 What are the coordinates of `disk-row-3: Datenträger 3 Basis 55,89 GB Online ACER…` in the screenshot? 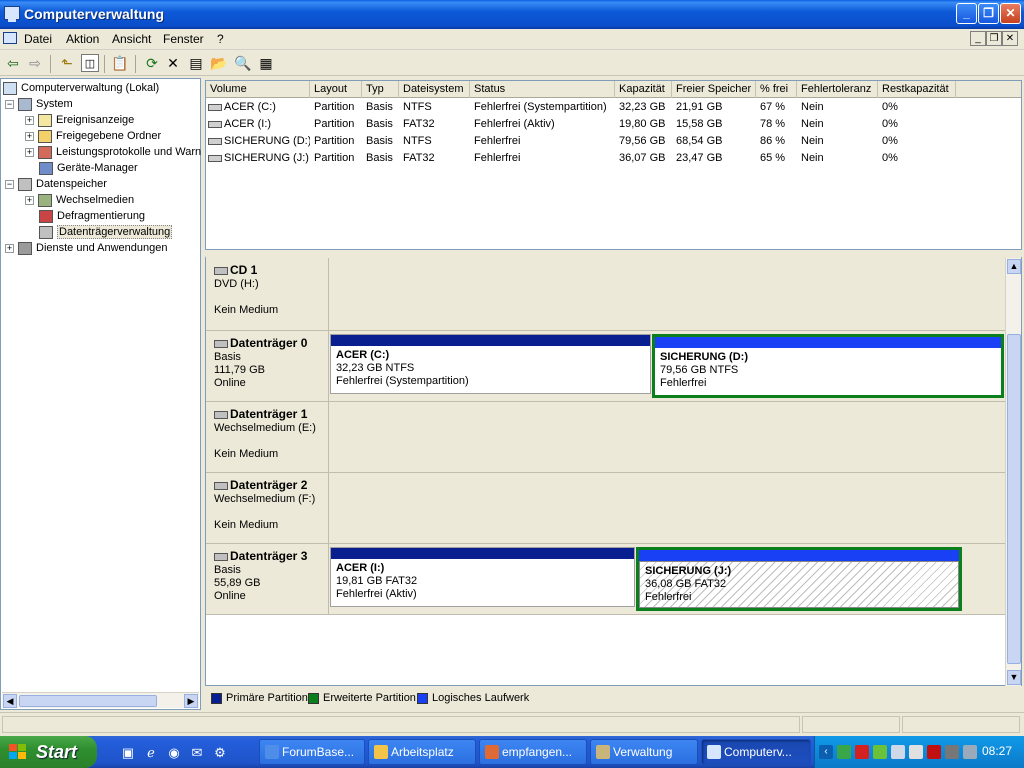 It's located at (606, 579).